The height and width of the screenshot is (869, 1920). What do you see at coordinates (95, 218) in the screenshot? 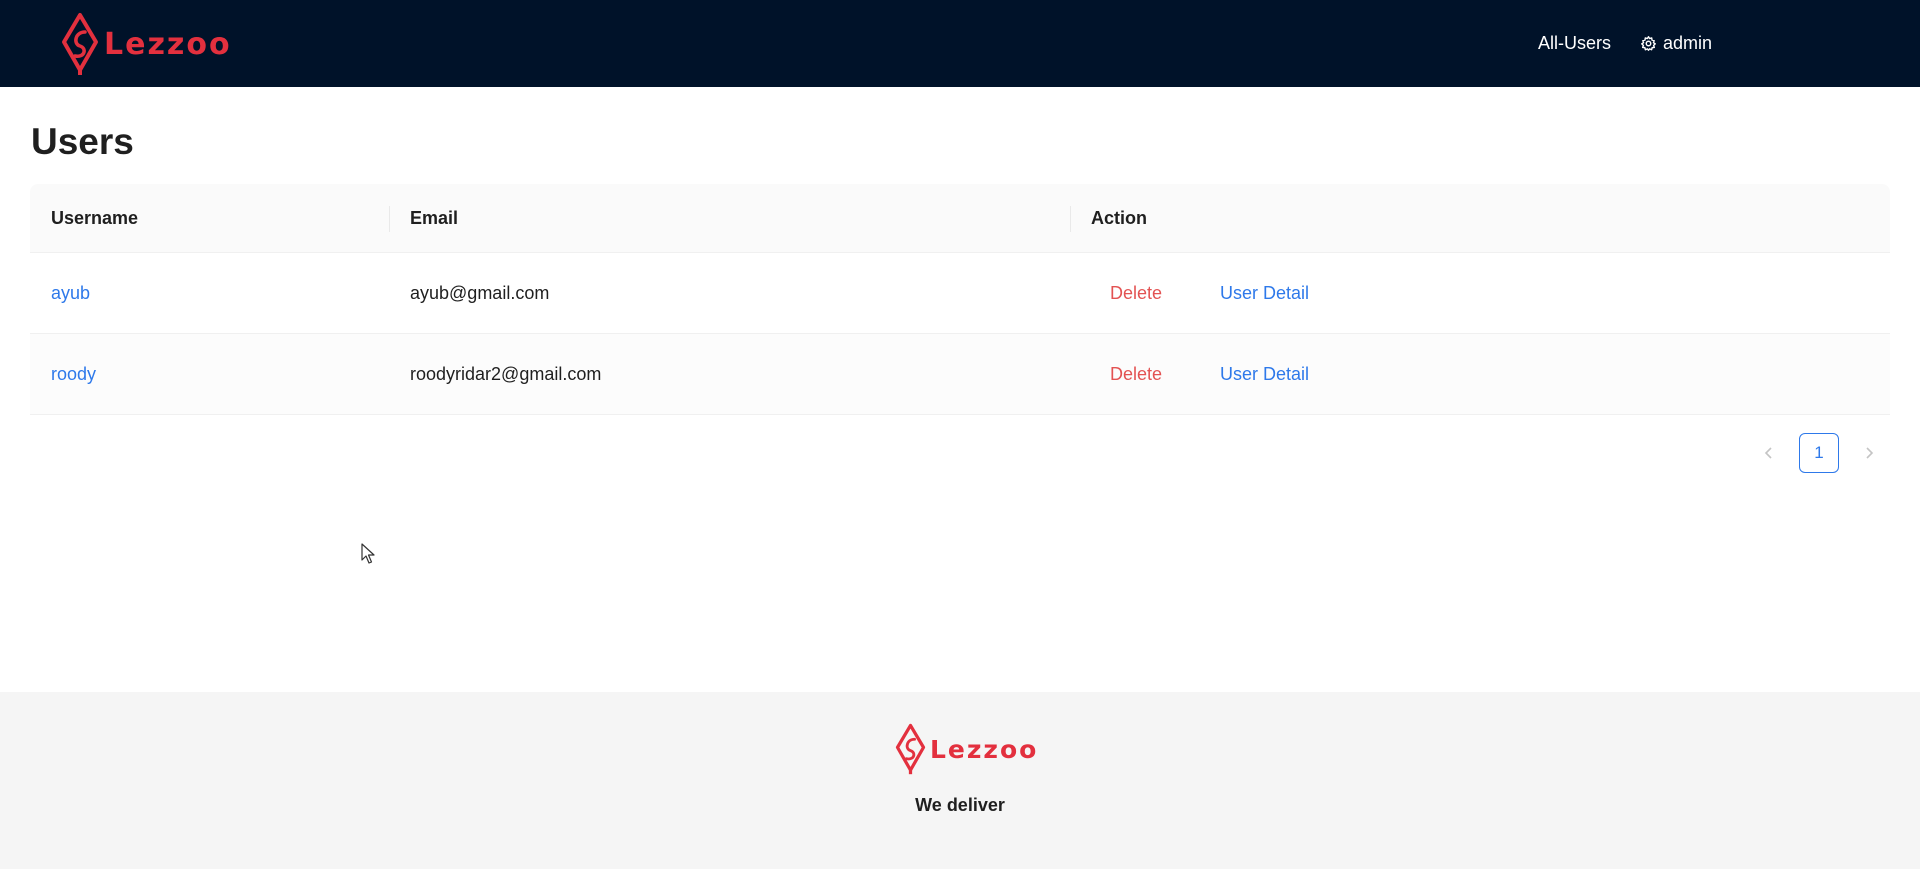
I see `column-header-username: Username` at bounding box center [95, 218].